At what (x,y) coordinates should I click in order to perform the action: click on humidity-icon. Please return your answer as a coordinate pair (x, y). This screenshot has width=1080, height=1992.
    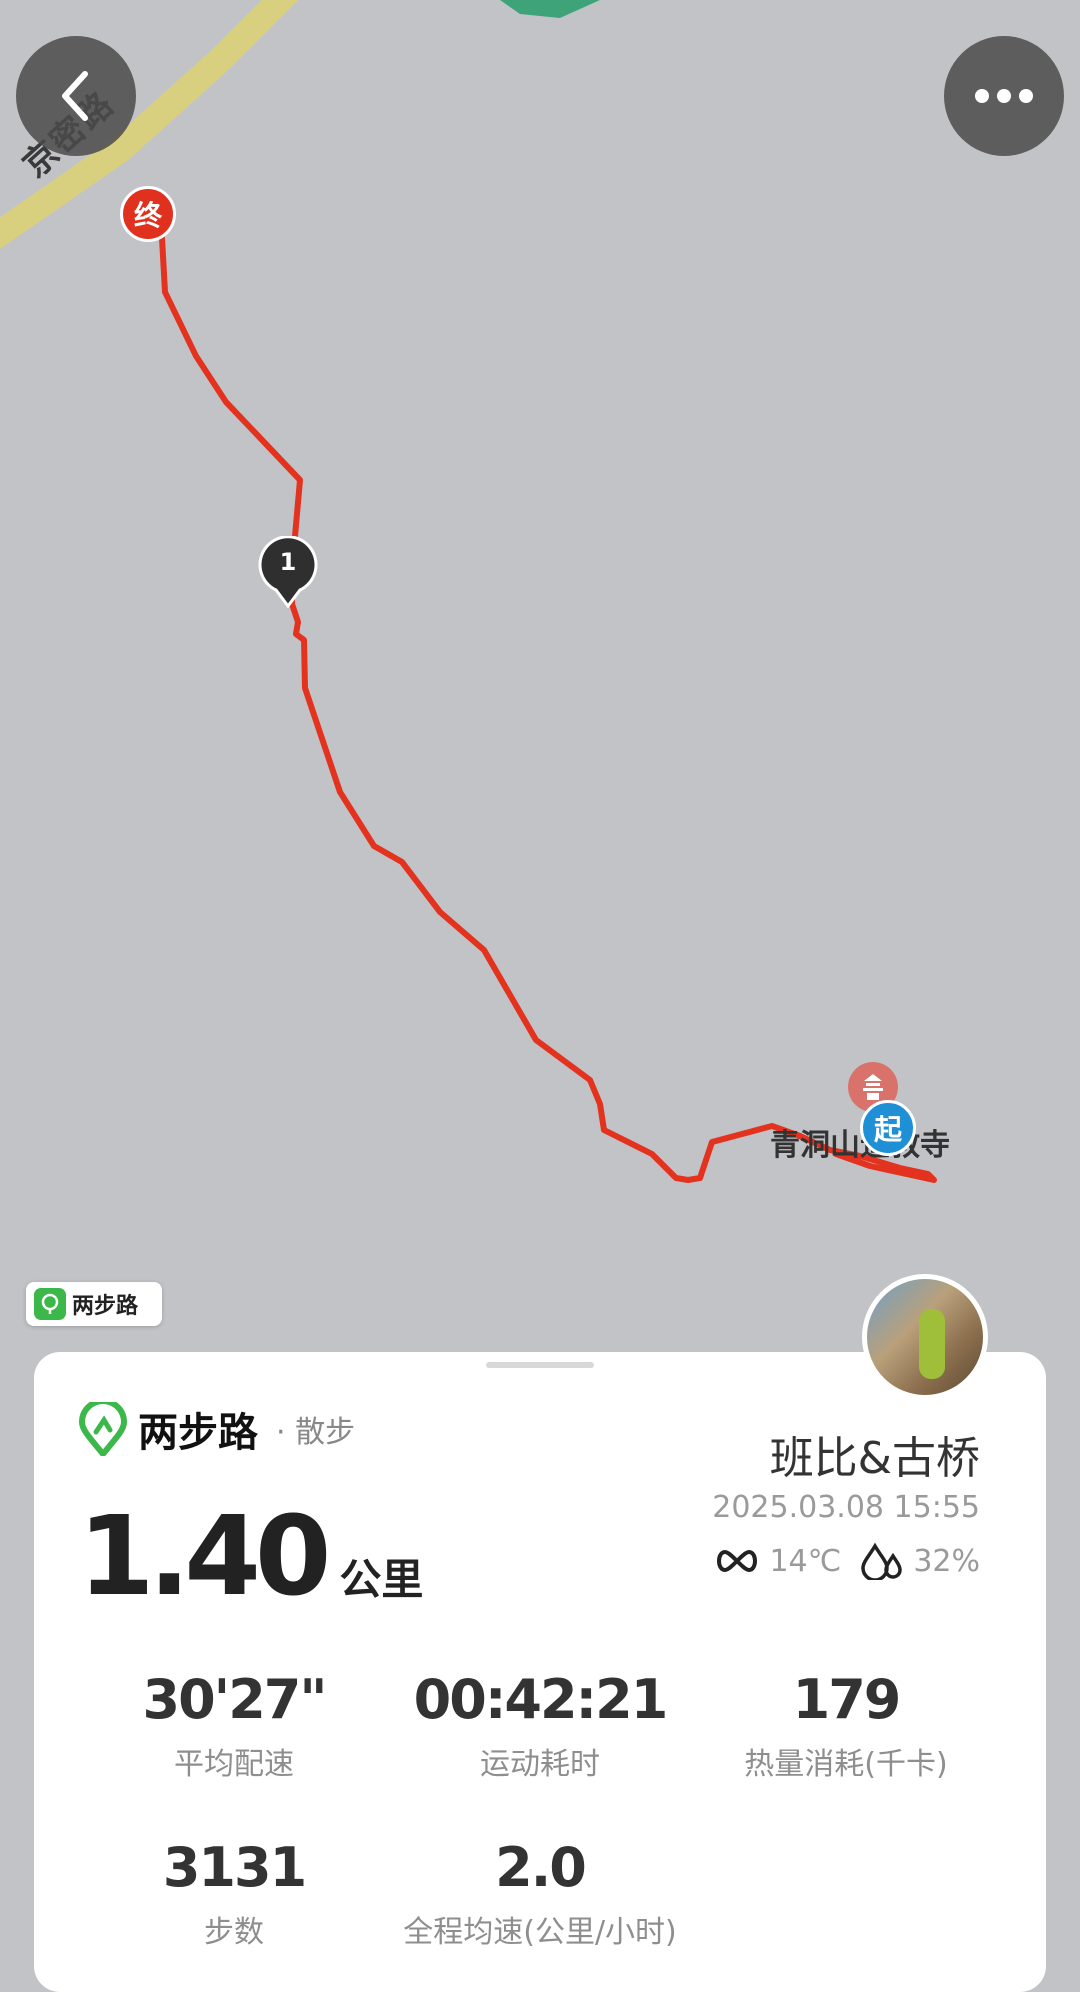
    Looking at the image, I should click on (882, 1561).